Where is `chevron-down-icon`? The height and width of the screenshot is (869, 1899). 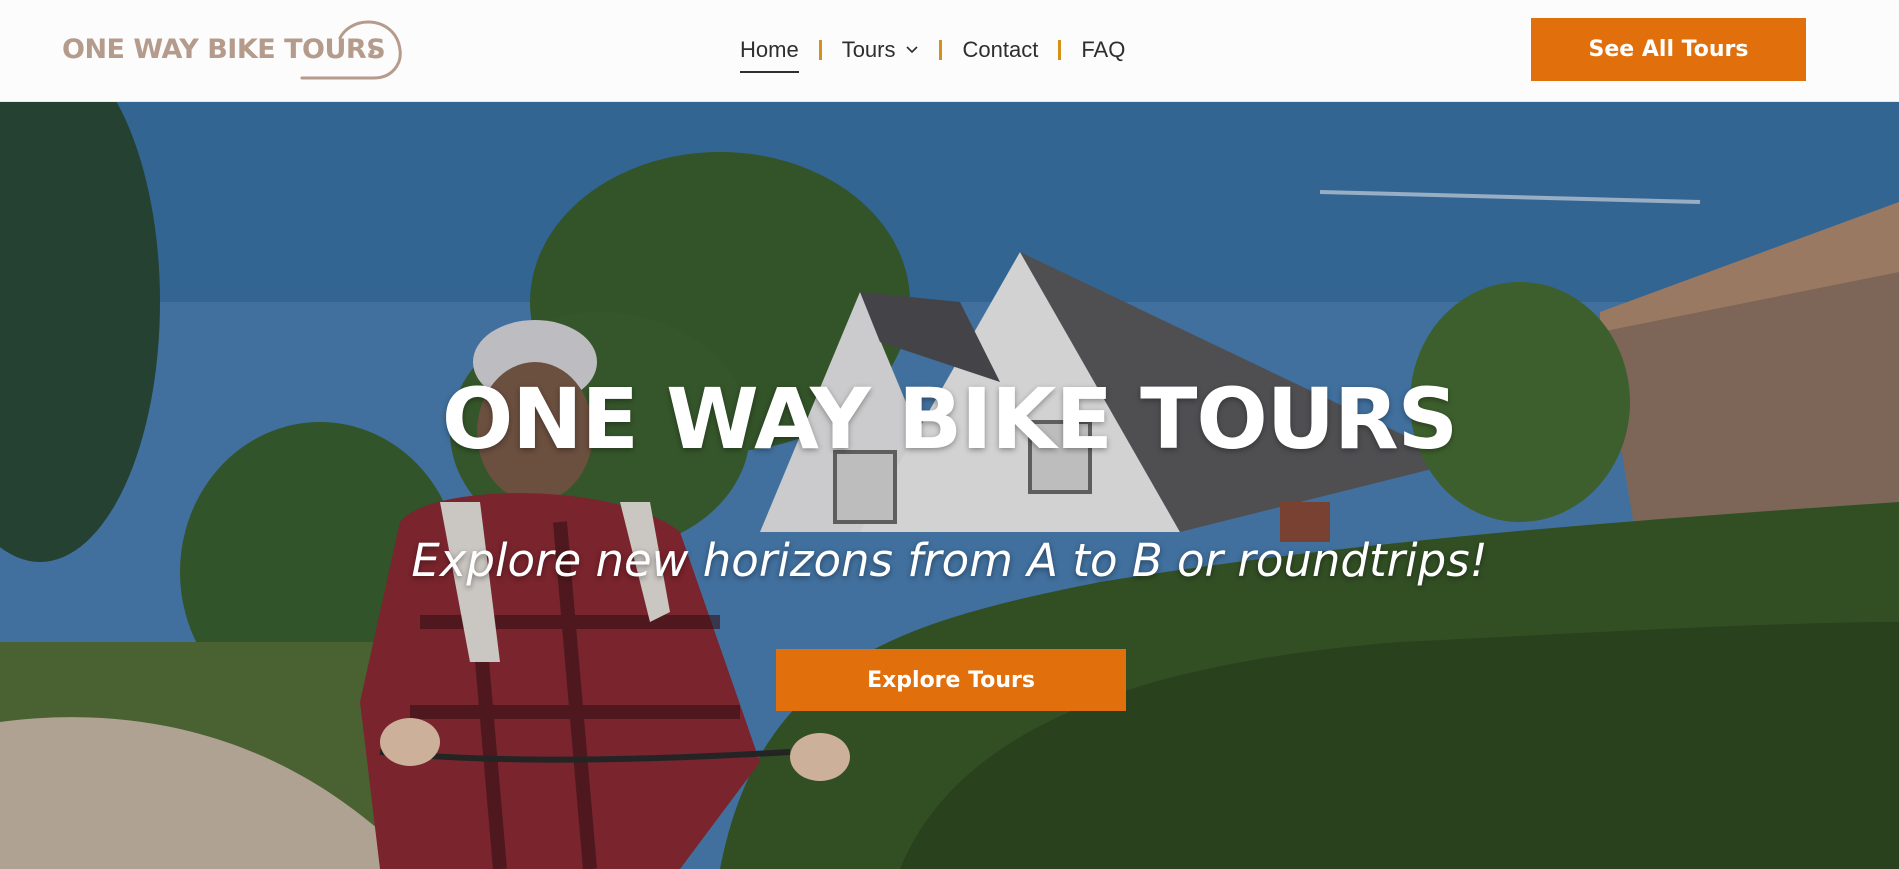
chevron-down-icon is located at coordinates (912, 50).